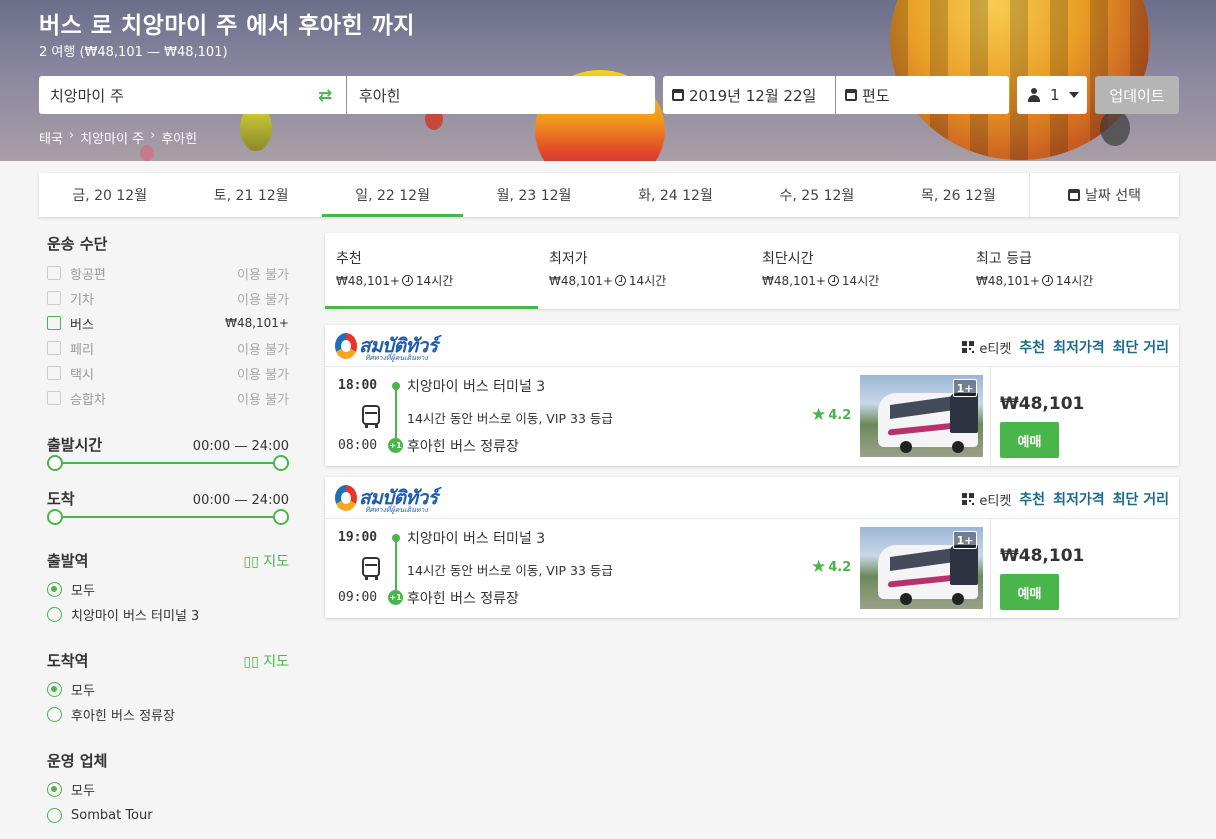 The image size is (1216, 839). I want to click on arrival-station-option: 모두, so click(71, 689).